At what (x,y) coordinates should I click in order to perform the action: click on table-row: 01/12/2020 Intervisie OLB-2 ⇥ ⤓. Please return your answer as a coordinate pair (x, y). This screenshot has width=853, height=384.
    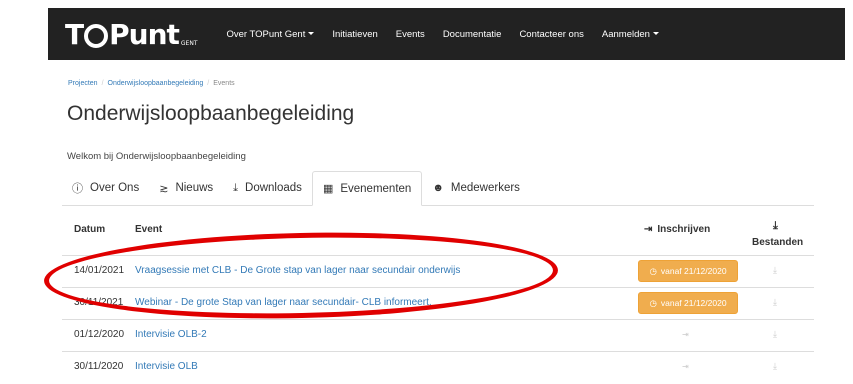
    Looking at the image, I should click on (438, 335).